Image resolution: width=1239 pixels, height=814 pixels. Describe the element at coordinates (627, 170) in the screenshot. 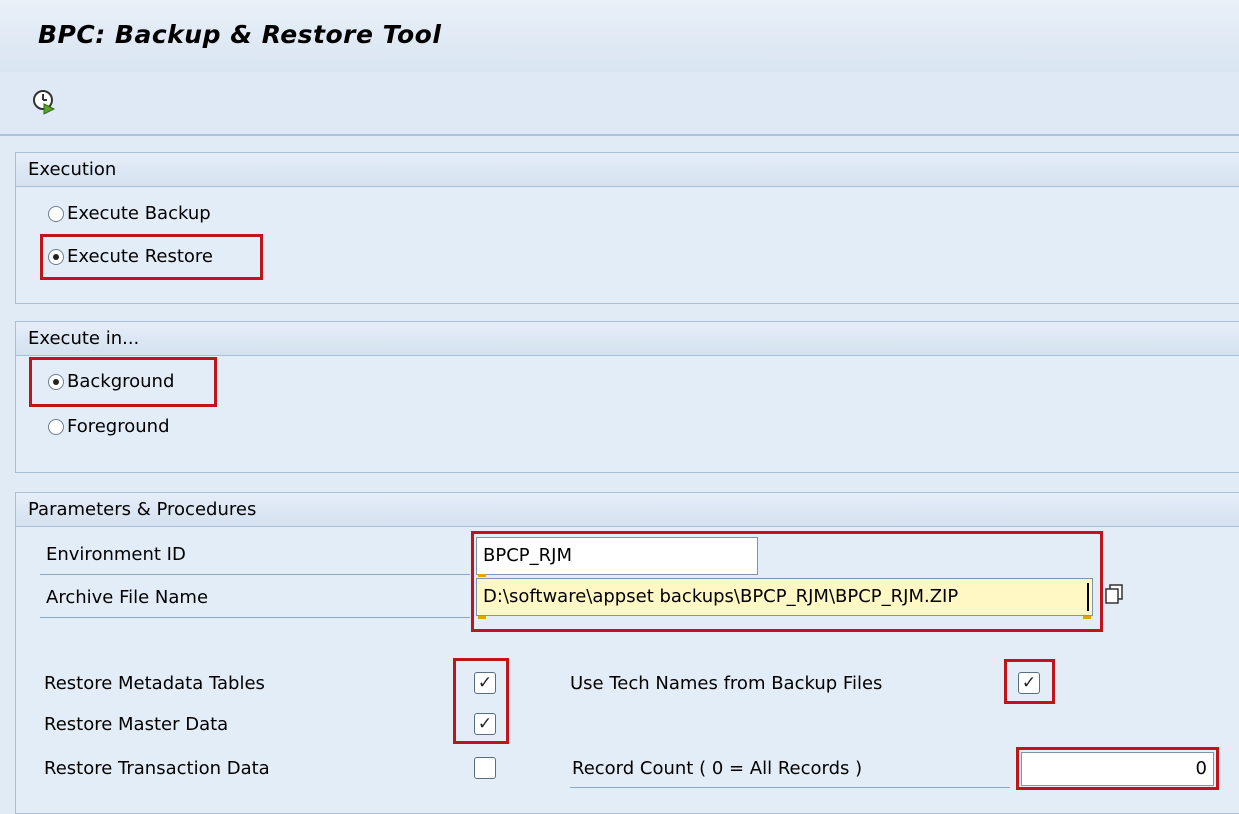

I see `execution-header: Execution` at that location.